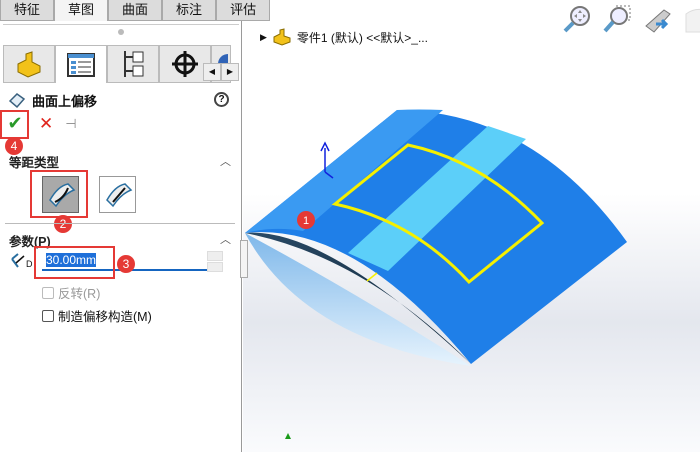  I want to click on distance-icon-letter: D, so click(29, 264).